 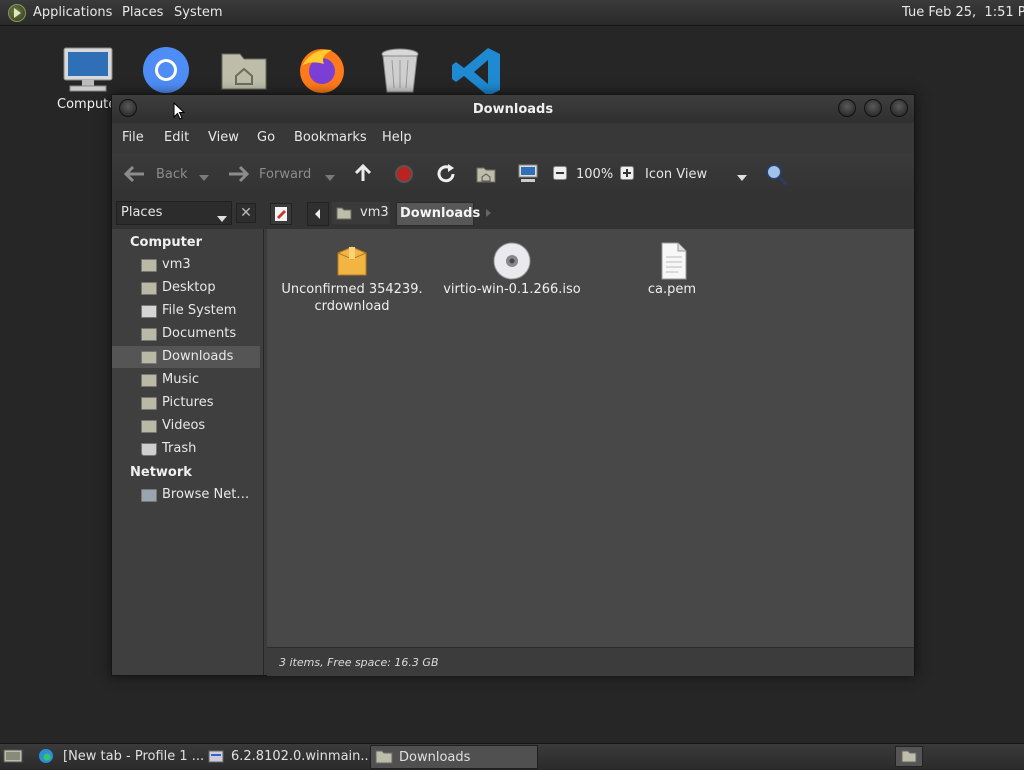 I want to click on close-sidebar-icon: ✕, so click(x=246, y=213).